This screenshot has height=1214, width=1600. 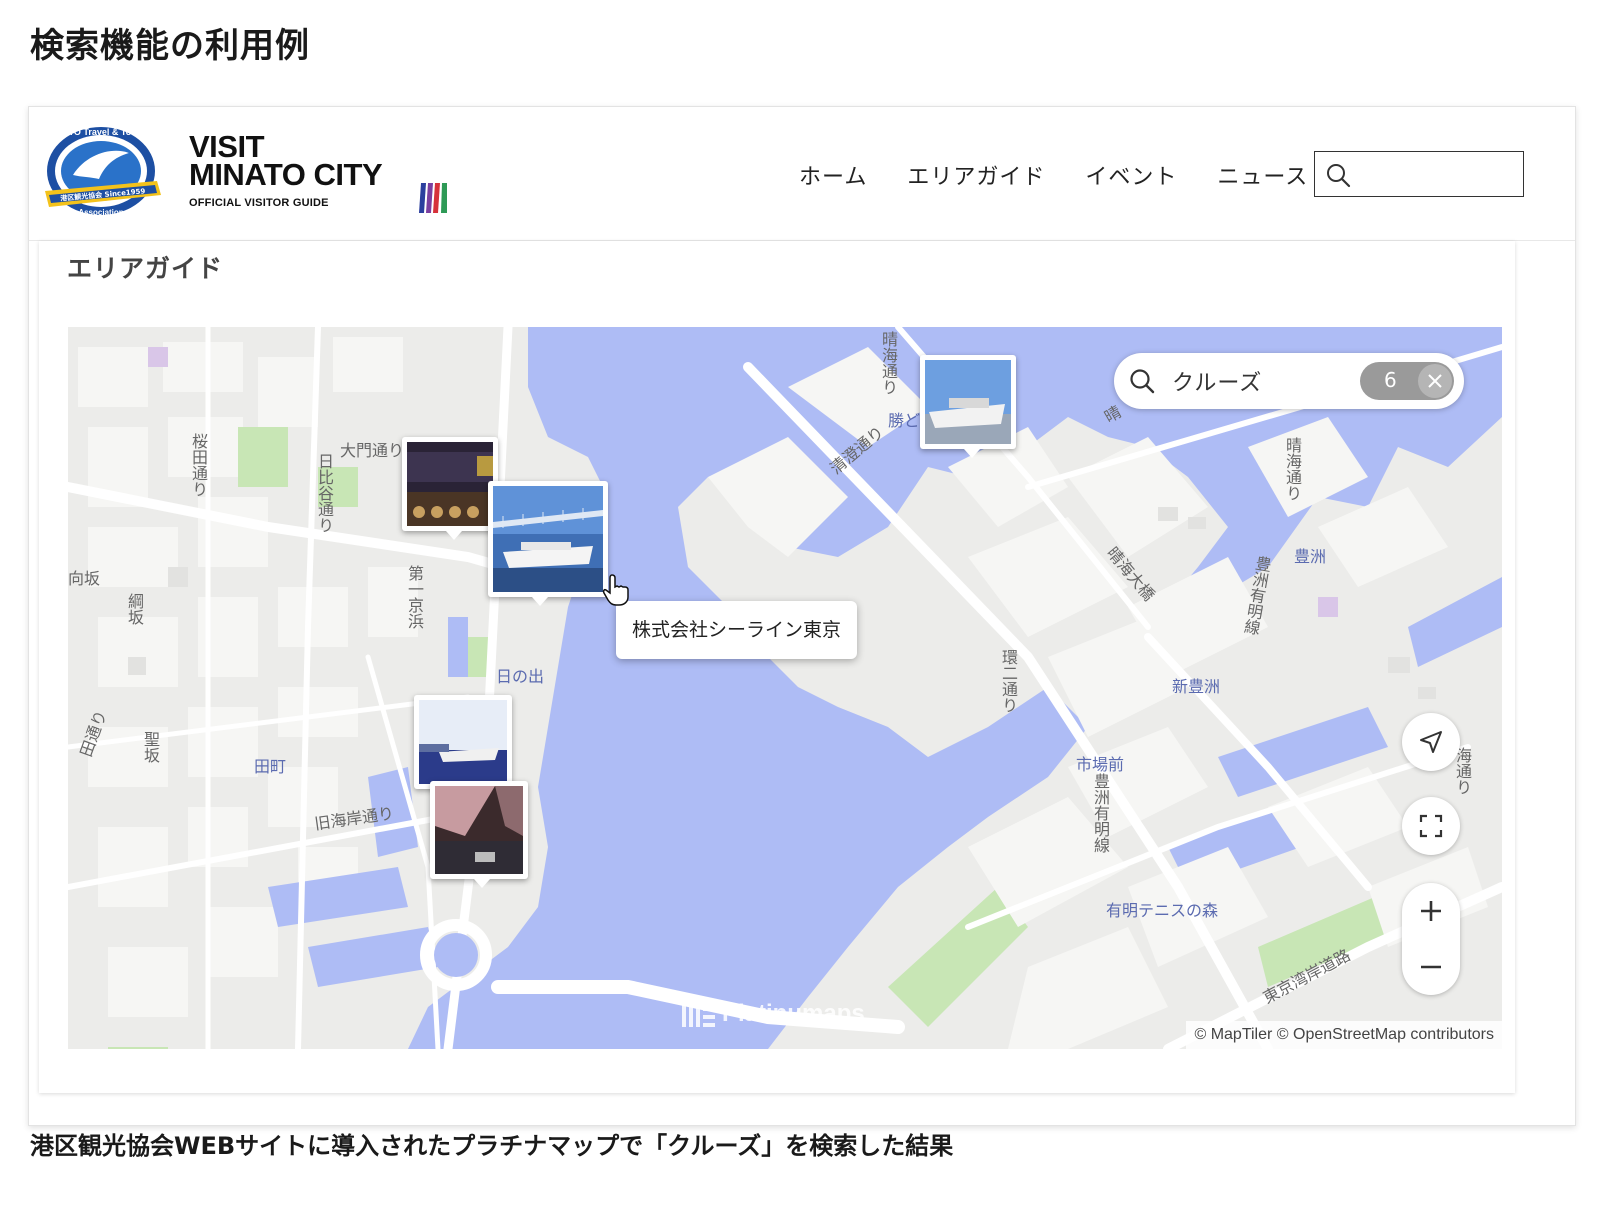 What do you see at coordinates (463, 742) in the screenshot?
I see `cruise-photo-river-boat` at bounding box center [463, 742].